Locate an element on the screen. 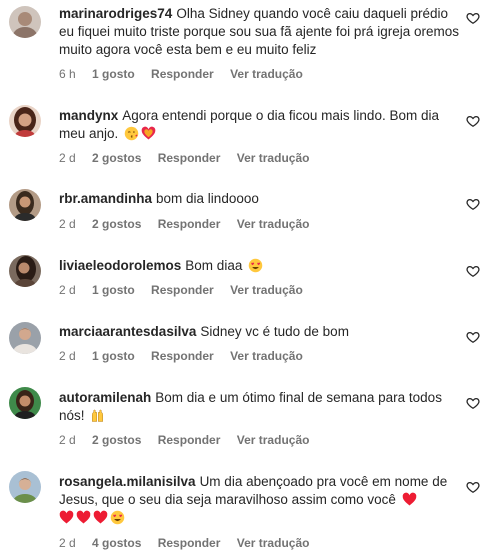 This screenshot has height=557, width=491. comment-meta: 6 h 1 gosto Responder Ver tradução is located at coordinates (187, 74).